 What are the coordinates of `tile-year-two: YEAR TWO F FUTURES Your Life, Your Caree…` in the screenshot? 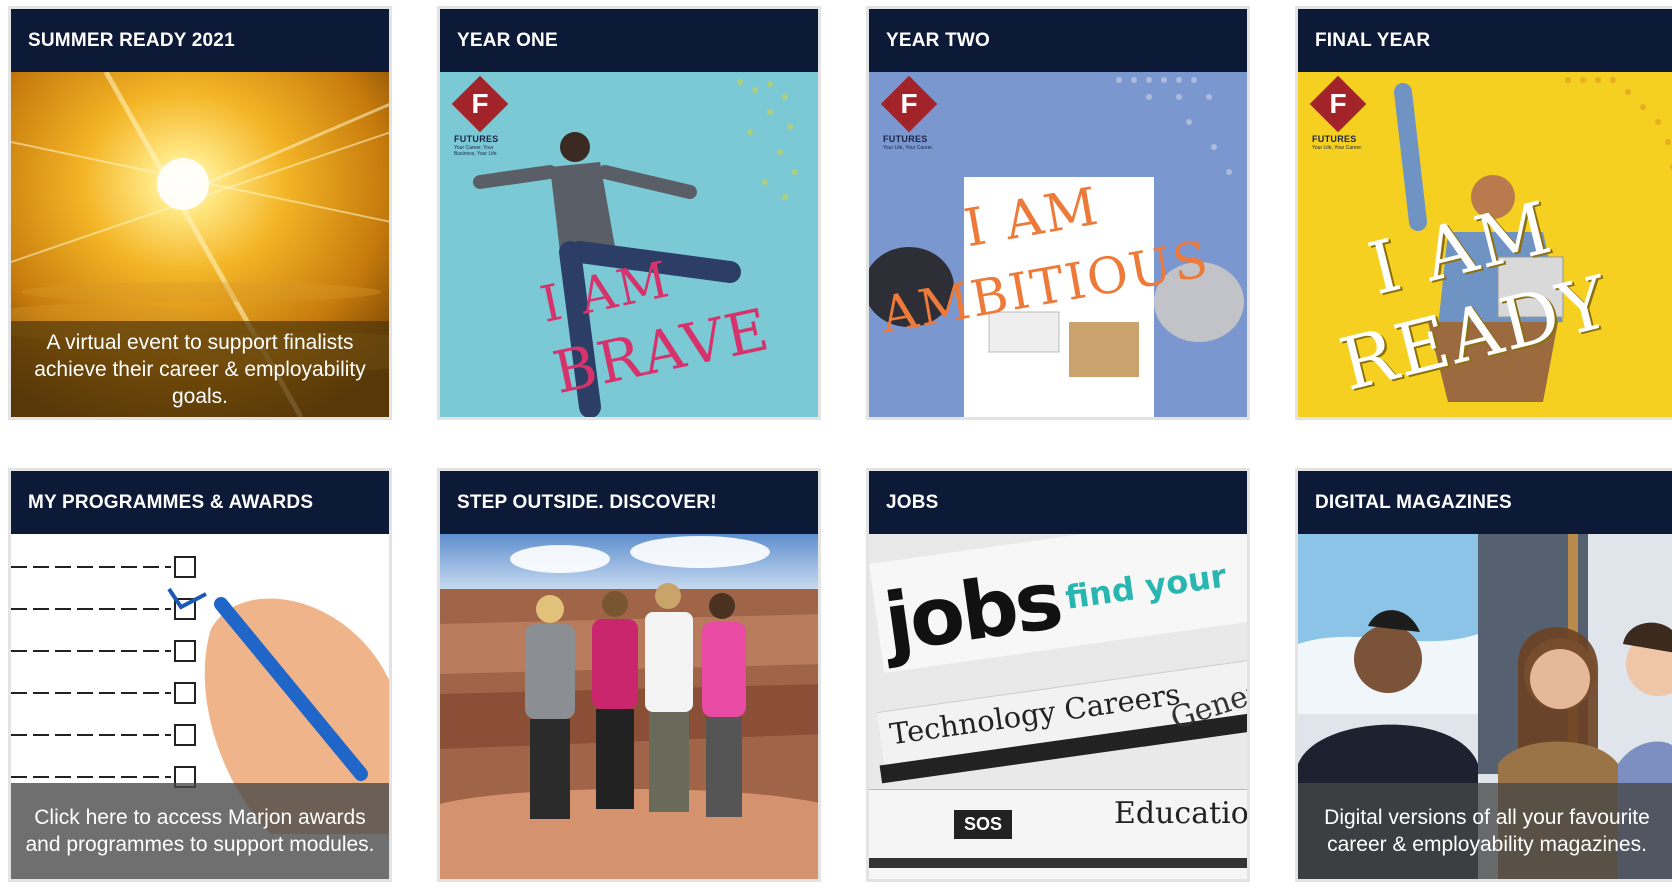 It's located at (1058, 213).